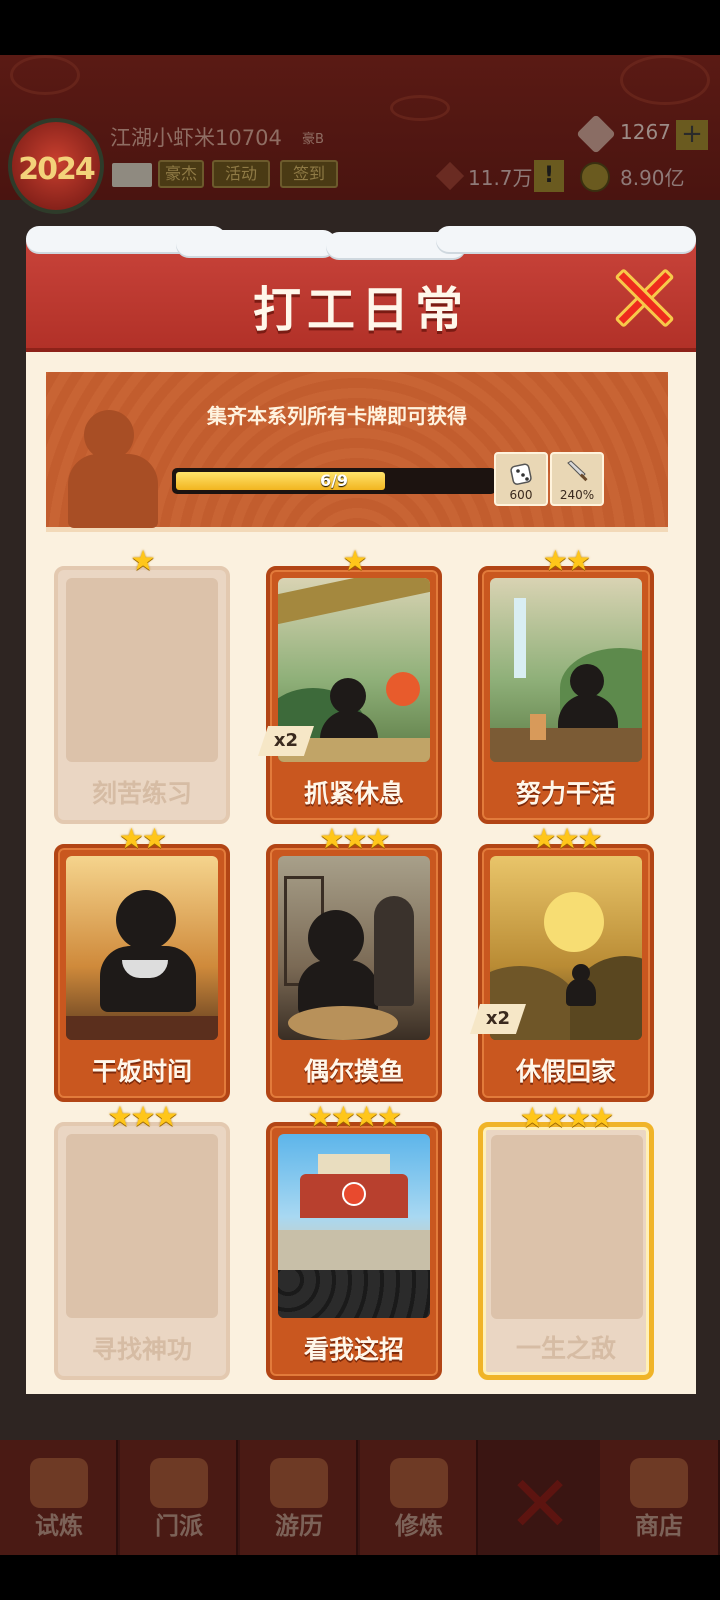 Image resolution: width=720 pixels, height=1600 pixels. I want to click on reward-dice: 600, so click(521, 479).